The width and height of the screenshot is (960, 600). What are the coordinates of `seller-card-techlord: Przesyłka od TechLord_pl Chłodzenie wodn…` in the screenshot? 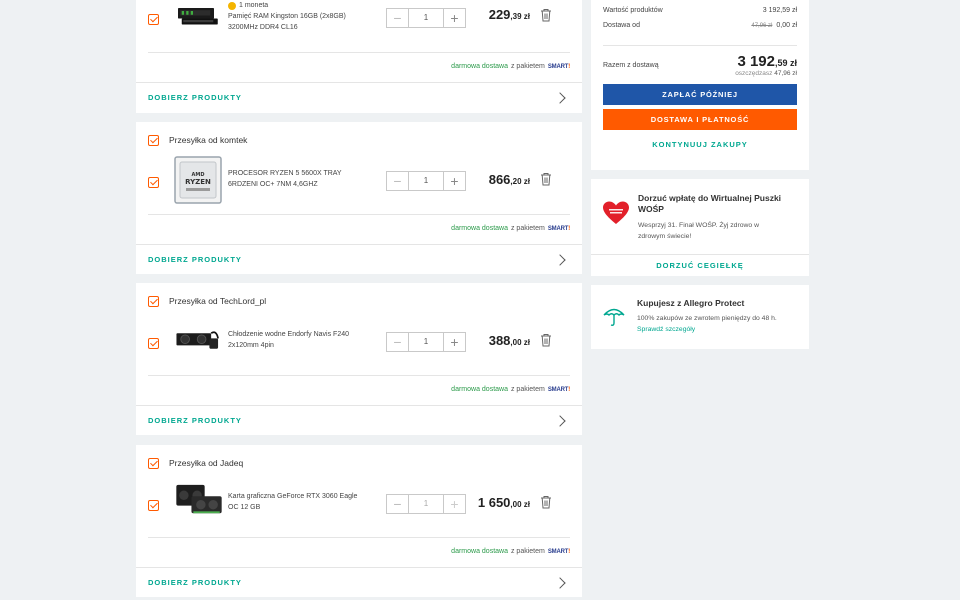 It's located at (359, 359).